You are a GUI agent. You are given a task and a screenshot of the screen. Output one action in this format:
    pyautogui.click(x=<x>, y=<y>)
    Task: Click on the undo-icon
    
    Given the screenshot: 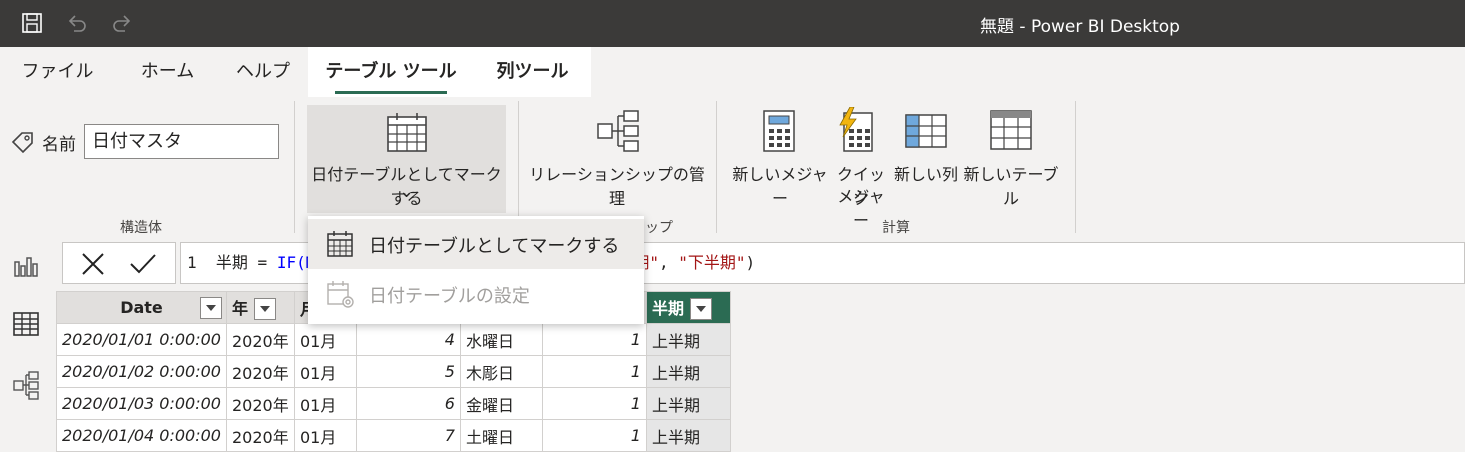 What is the action you would take?
    pyautogui.click(x=77, y=23)
    